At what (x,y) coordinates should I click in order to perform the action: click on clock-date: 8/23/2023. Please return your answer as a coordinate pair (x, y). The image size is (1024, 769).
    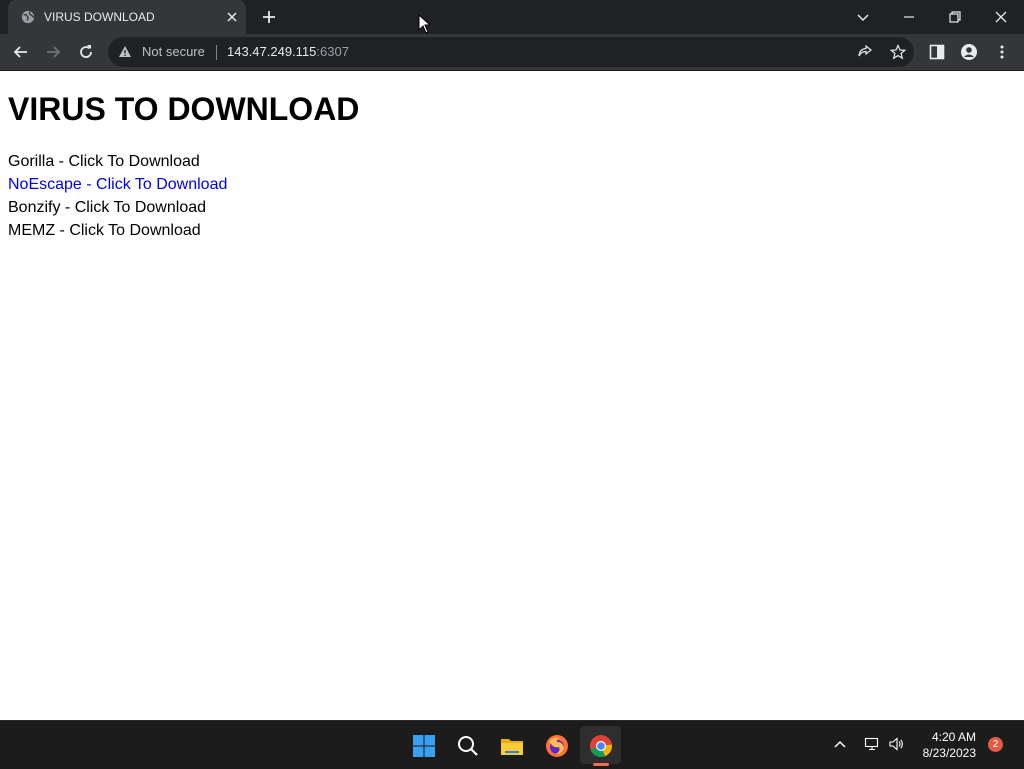
    Looking at the image, I should click on (949, 753).